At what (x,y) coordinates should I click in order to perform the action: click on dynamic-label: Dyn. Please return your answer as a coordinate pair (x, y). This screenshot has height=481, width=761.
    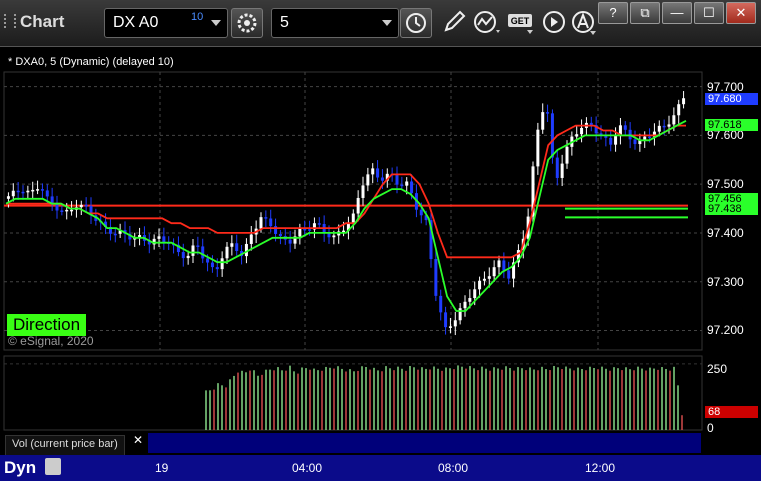
    Looking at the image, I should click on (20, 468).